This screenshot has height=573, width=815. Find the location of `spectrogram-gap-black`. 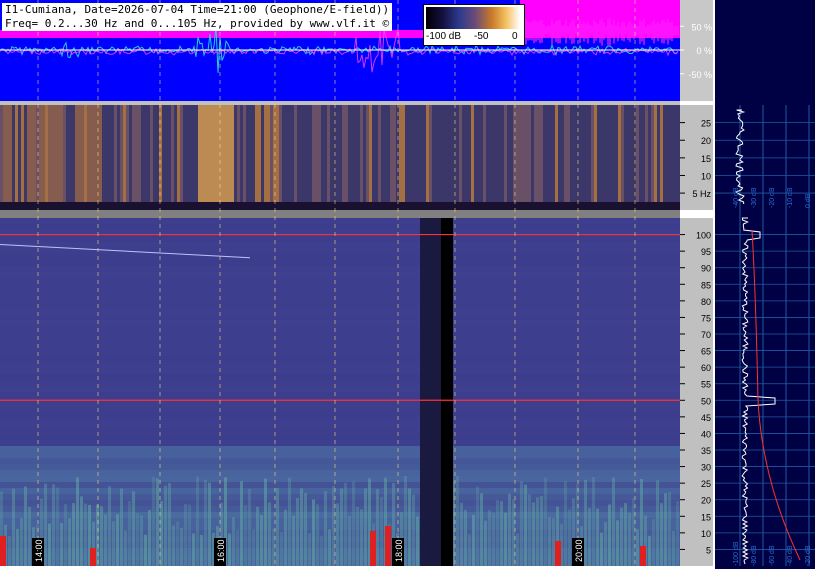

spectrogram-gap-black is located at coordinates (447, 392).